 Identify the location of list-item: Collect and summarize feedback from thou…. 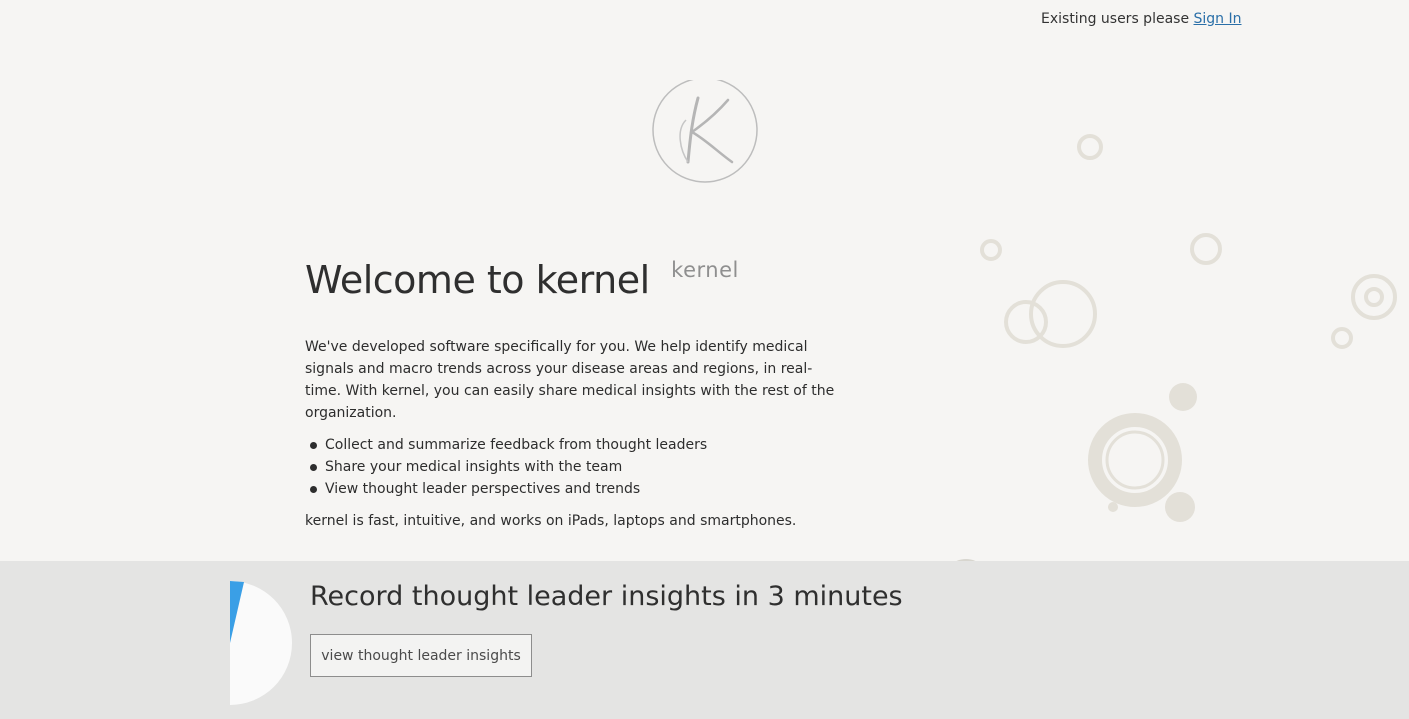
(506, 445).